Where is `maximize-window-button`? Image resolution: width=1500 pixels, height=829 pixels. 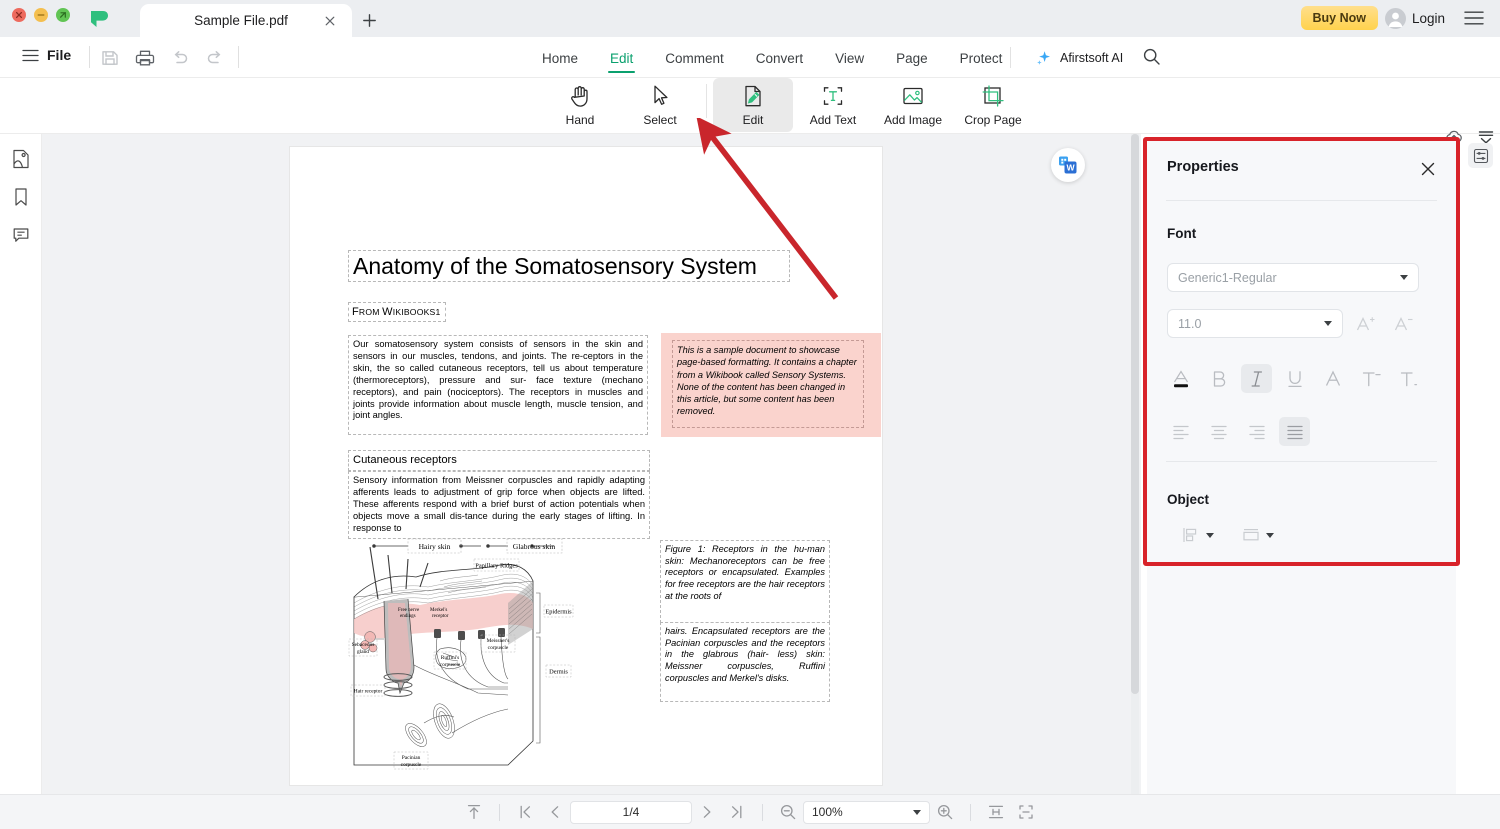 maximize-window-button is located at coordinates (63, 15).